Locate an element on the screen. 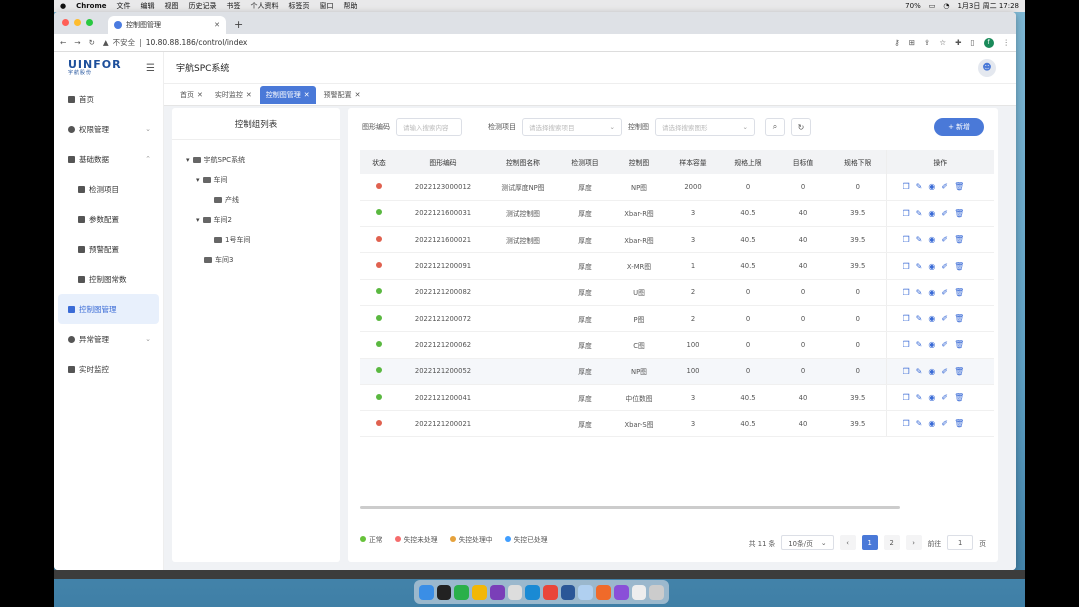 Image resolution: width=1079 pixels, height=607 pixels. menu-view: 视图 is located at coordinates (172, 6).